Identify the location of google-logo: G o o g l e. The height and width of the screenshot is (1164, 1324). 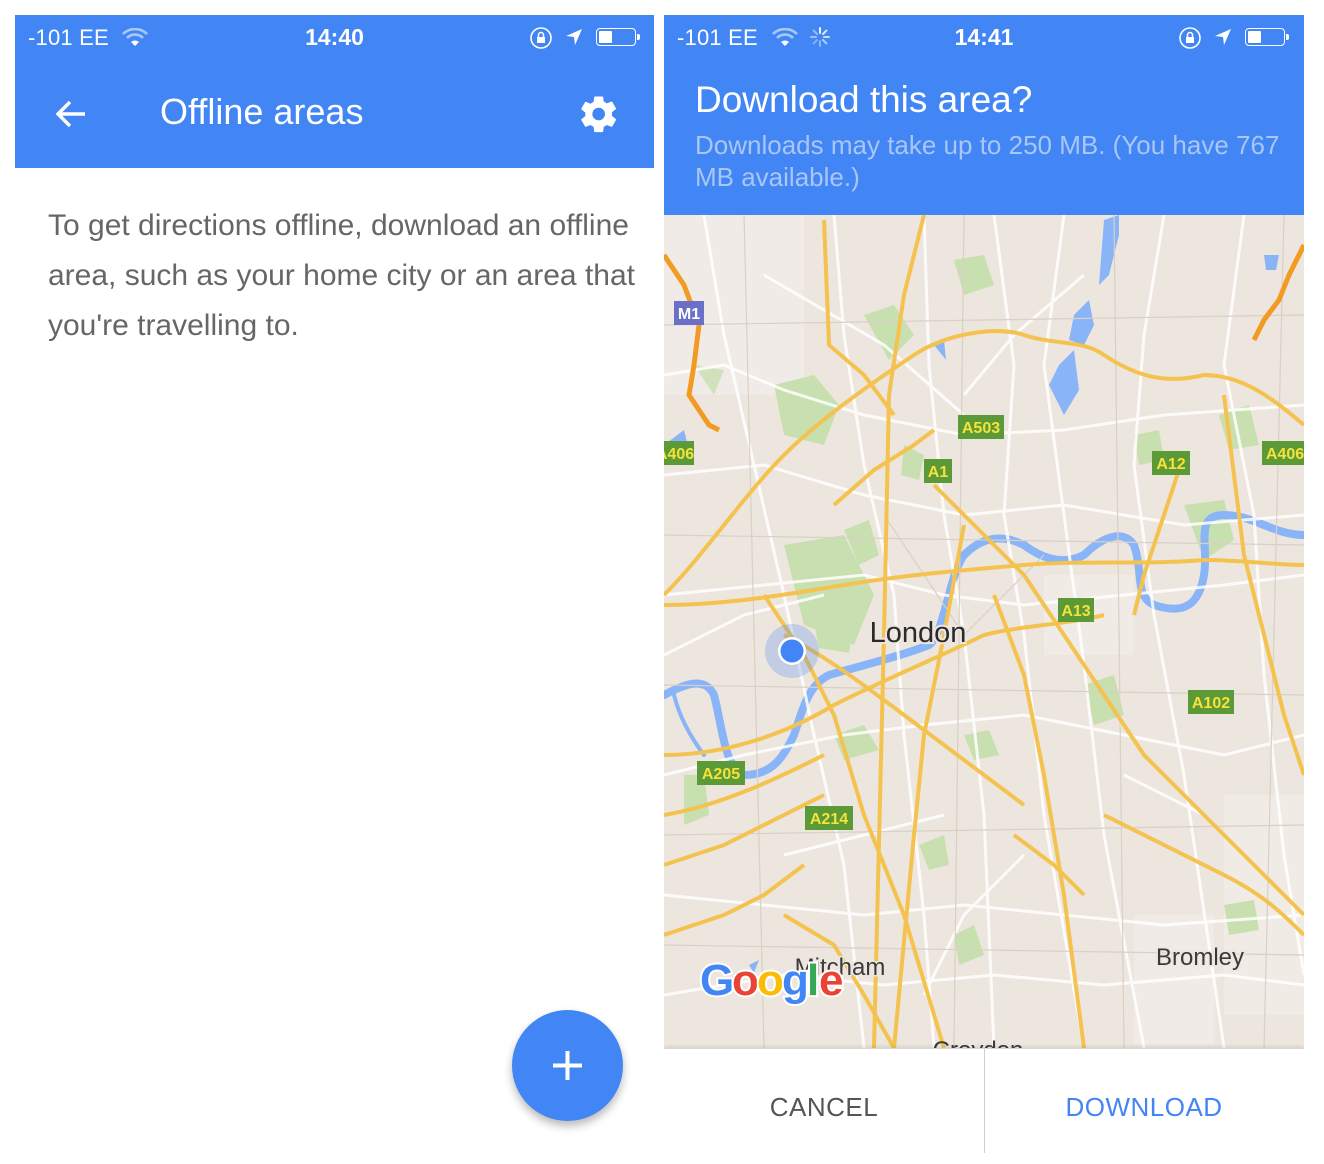
(771, 980).